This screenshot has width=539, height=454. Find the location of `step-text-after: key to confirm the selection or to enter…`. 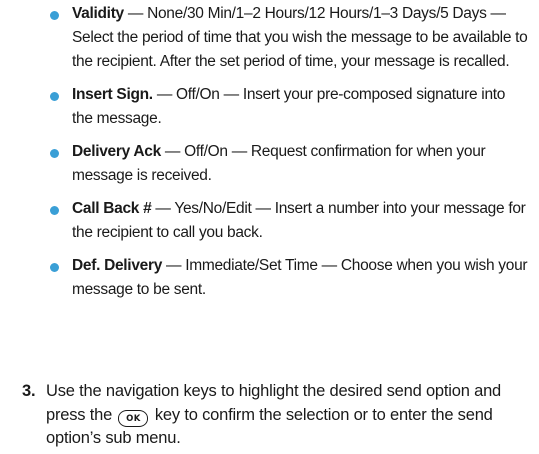

step-text-after: key to confirm the selection or to enter… is located at coordinates (269, 426).